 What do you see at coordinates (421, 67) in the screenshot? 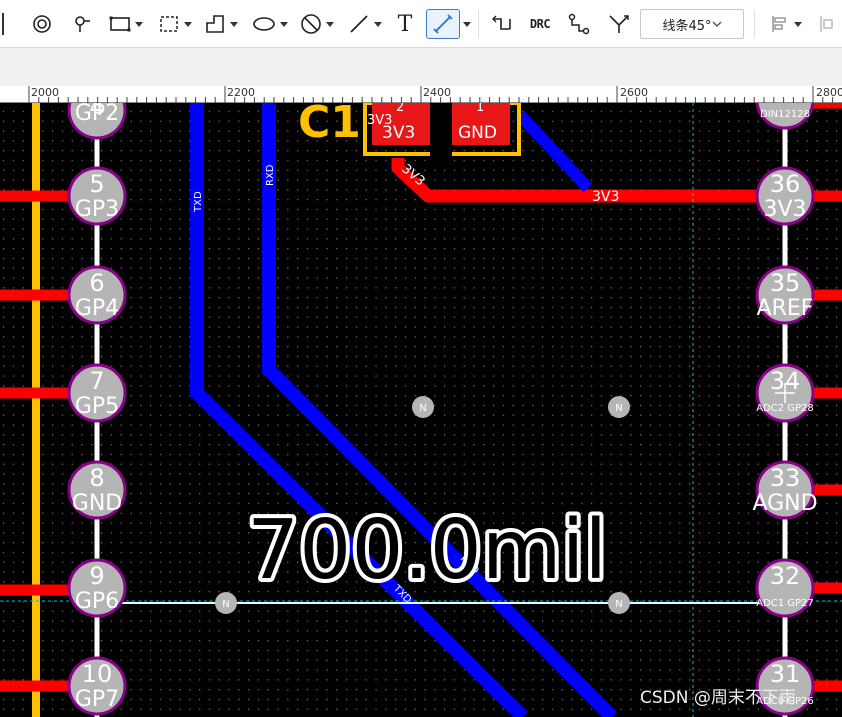
I see `document-tab-bar` at bounding box center [421, 67].